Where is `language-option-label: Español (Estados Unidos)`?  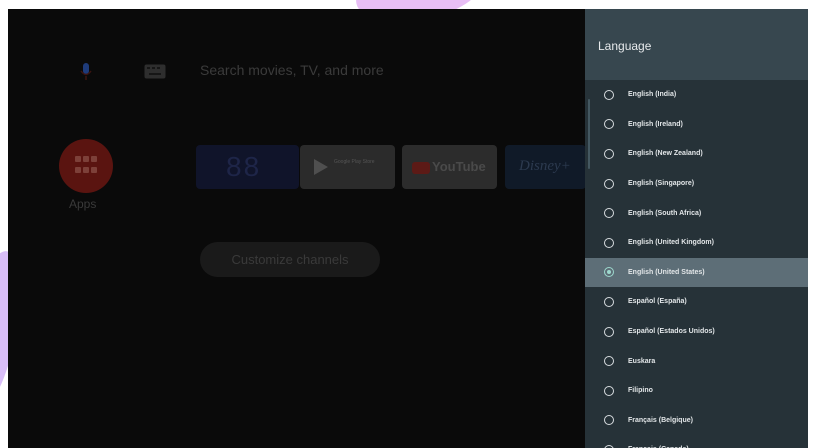 language-option-label: Español (Estados Unidos) is located at coordinates (671, 332).